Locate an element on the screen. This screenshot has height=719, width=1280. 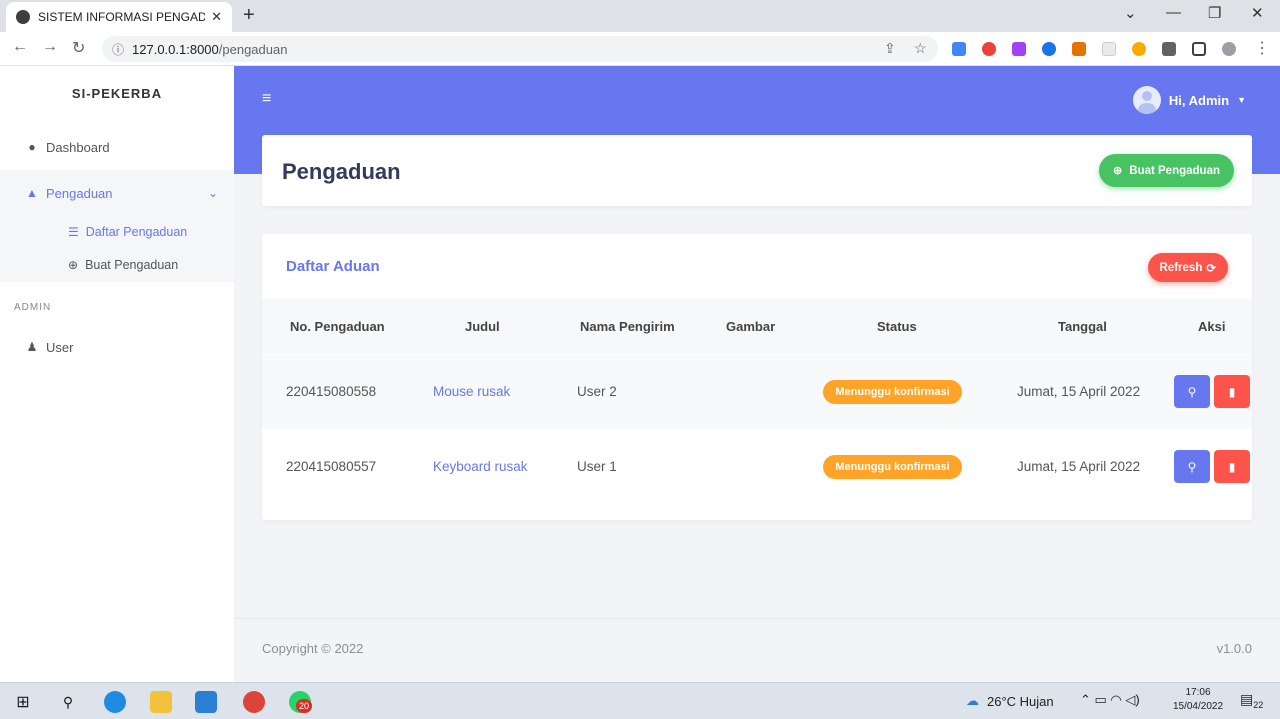
column-header-judul: Judul is located at coordinates (482, 326).